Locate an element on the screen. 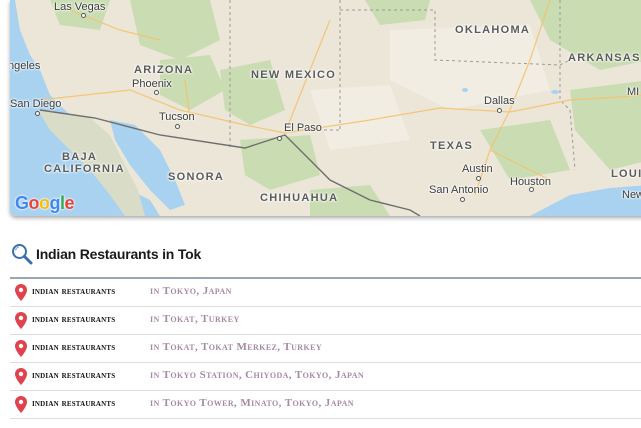  city-label-el-paso: El Paso is located at coordinates (303, 128).